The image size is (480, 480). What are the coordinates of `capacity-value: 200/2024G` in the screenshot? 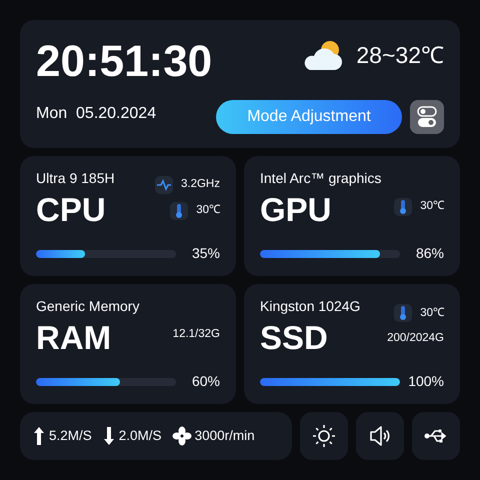 It's located at (415, 338).